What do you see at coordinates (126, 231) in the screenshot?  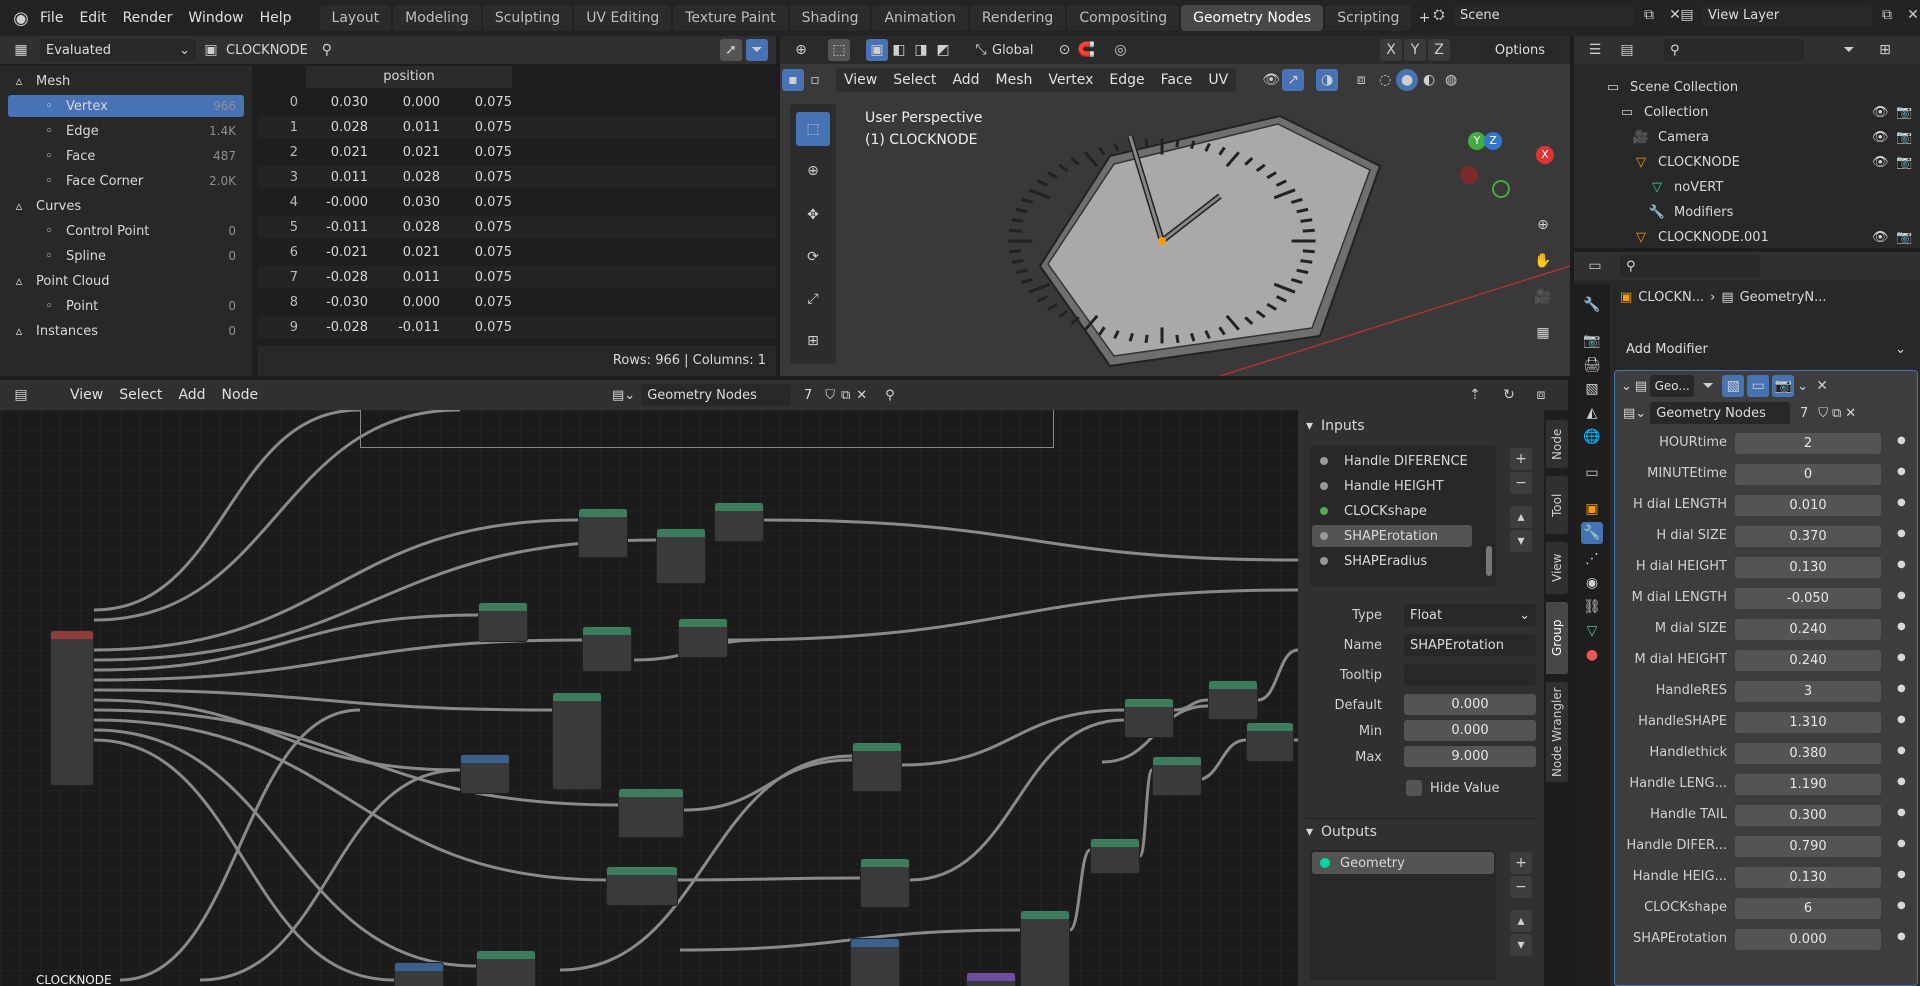 I see `data-set-control-point: ◦ Control Point 0` at bounding box center [126, 231].